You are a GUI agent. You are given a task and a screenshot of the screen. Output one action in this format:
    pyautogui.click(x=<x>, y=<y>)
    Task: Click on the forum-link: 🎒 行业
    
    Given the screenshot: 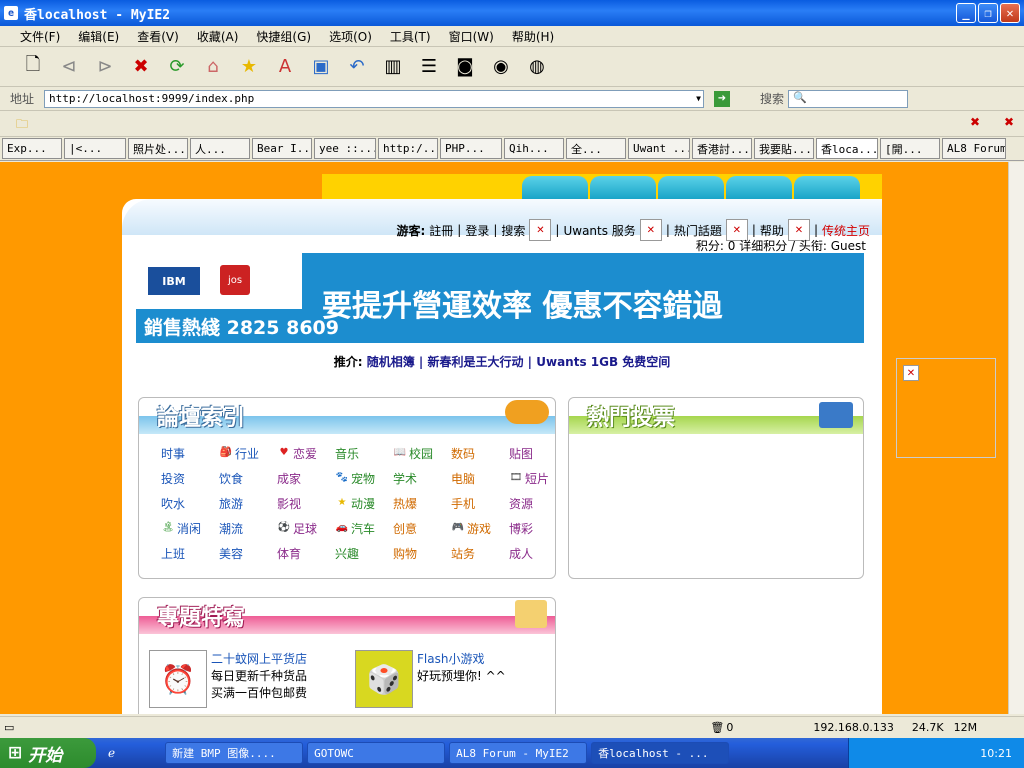 What is the action you would take?
    pyautogui.click(x=248, y=453)
    